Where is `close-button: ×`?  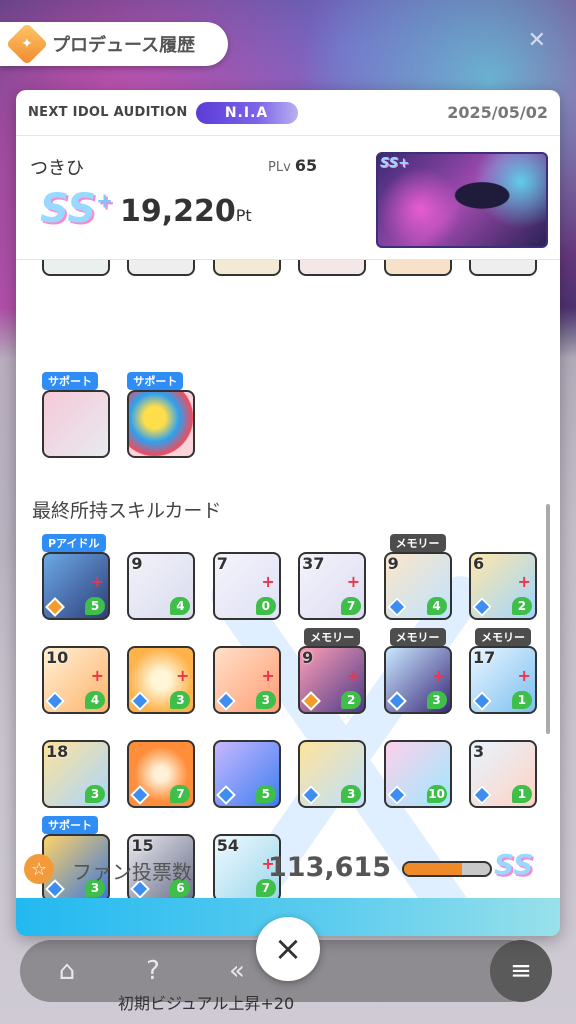
close-button: × is located at coordinates (288, 949).